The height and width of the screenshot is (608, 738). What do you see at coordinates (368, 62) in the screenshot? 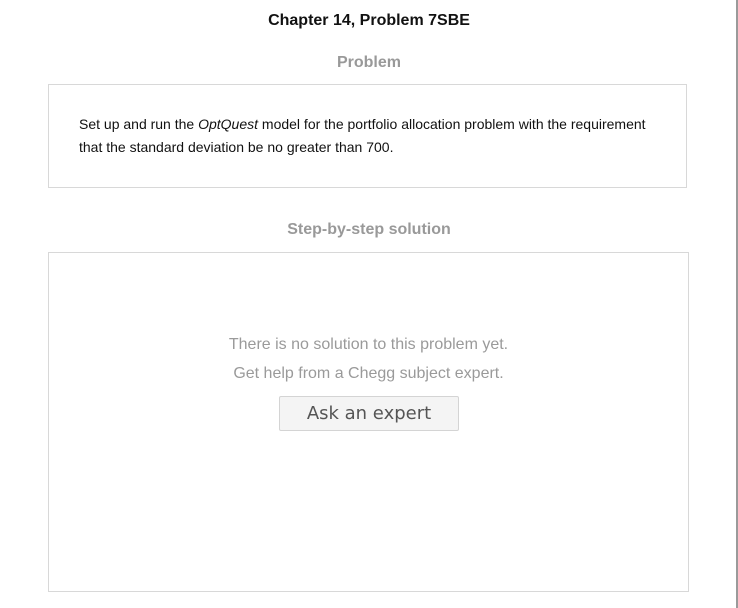
I see `problem-heading: Problem` at bounding box center [368, 62].